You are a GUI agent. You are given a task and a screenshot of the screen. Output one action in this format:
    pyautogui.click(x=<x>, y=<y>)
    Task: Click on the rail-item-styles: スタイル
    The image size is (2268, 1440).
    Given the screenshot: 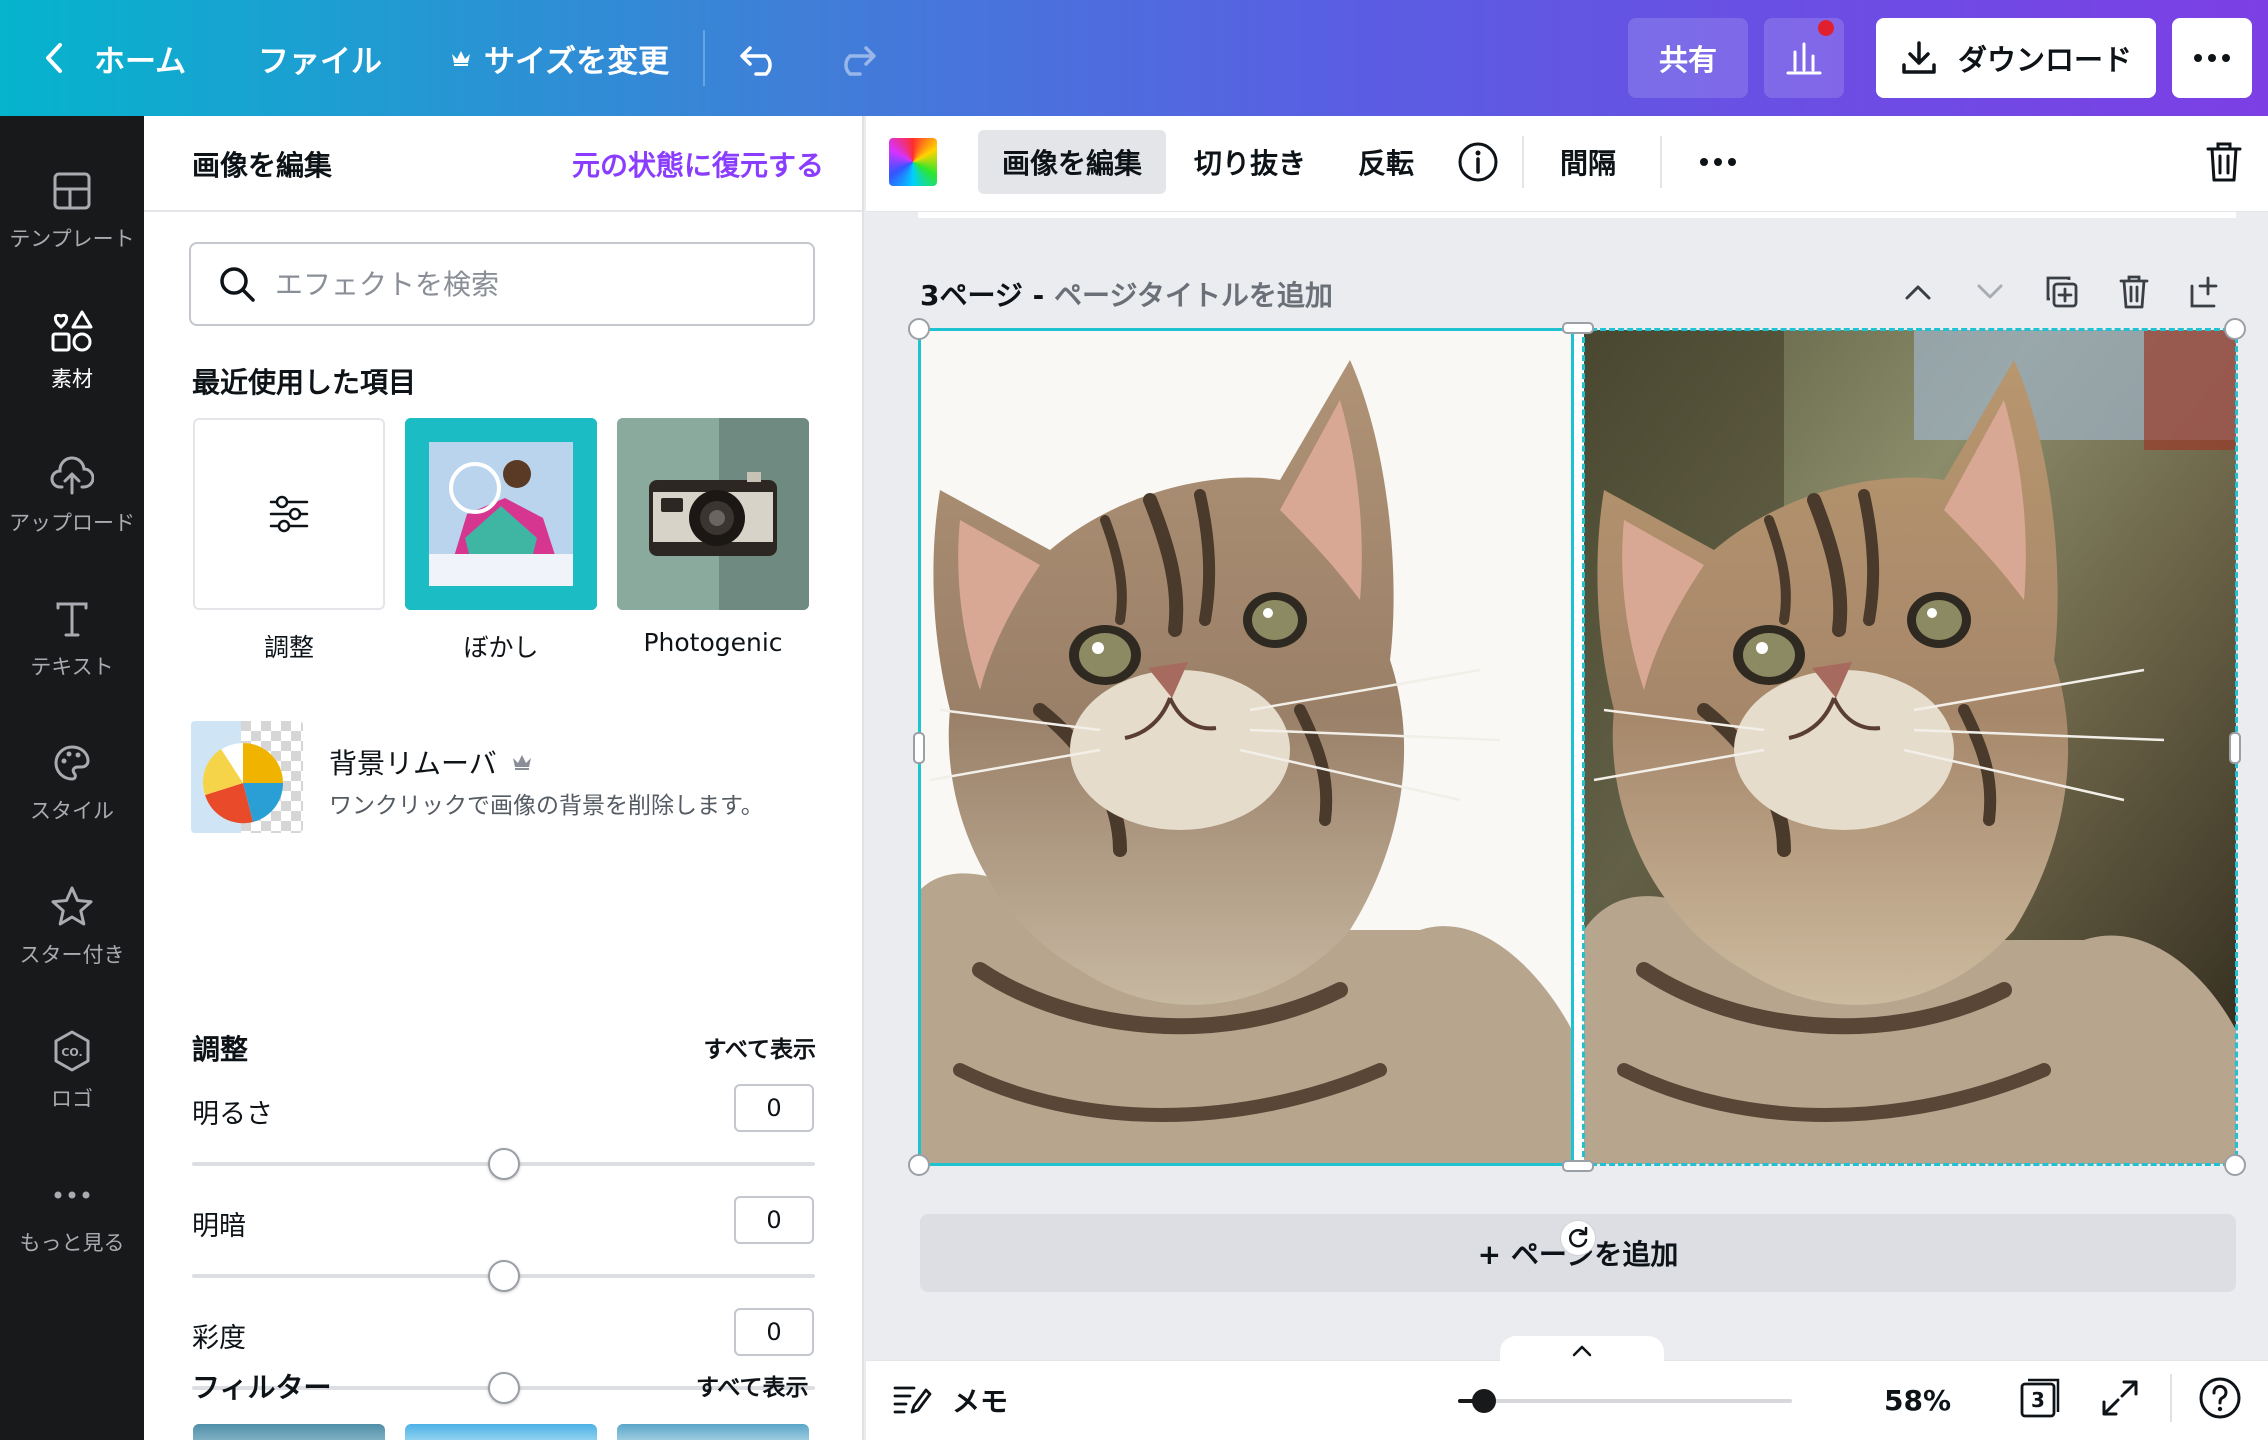 What is the action you would take?
    pyautogui.click(x=72, y=782)
    